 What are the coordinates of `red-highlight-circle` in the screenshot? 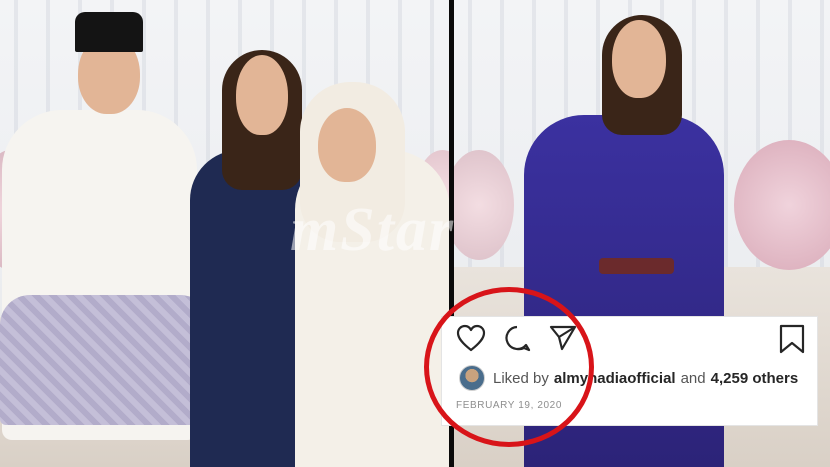 It's located at (509, 367).